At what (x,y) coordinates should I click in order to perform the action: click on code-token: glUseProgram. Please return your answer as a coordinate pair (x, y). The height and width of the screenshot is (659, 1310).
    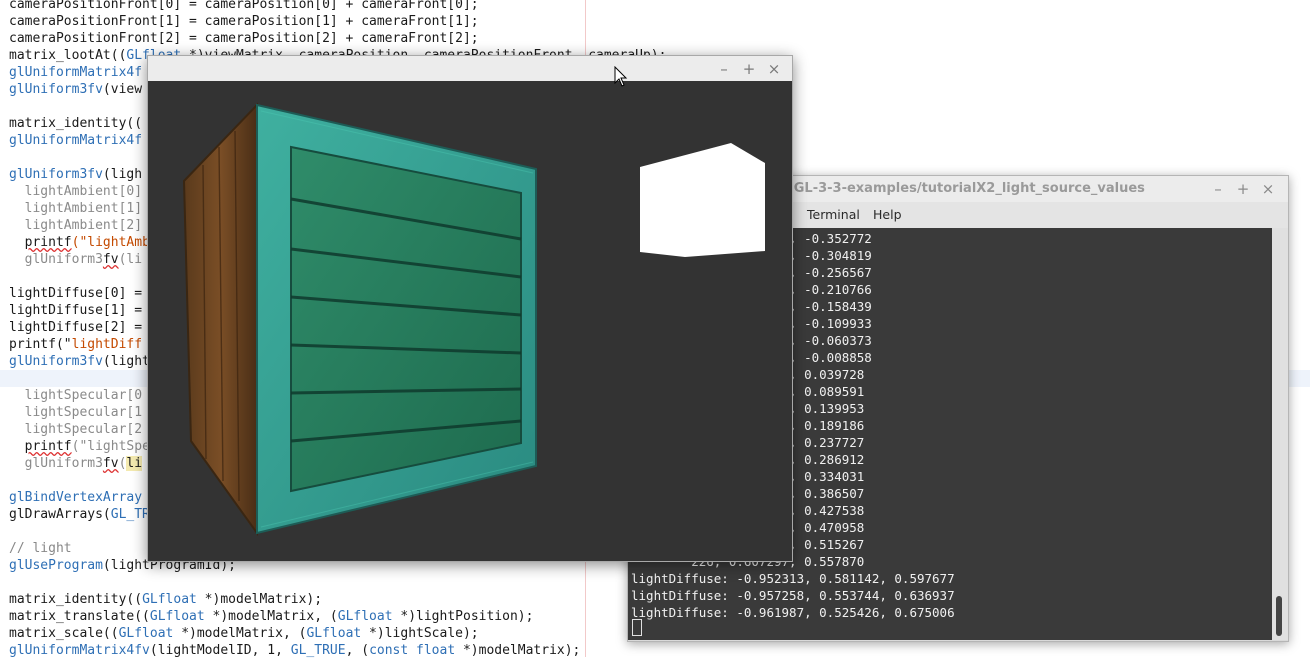
    Looking at the image, I should click on (56, 565).